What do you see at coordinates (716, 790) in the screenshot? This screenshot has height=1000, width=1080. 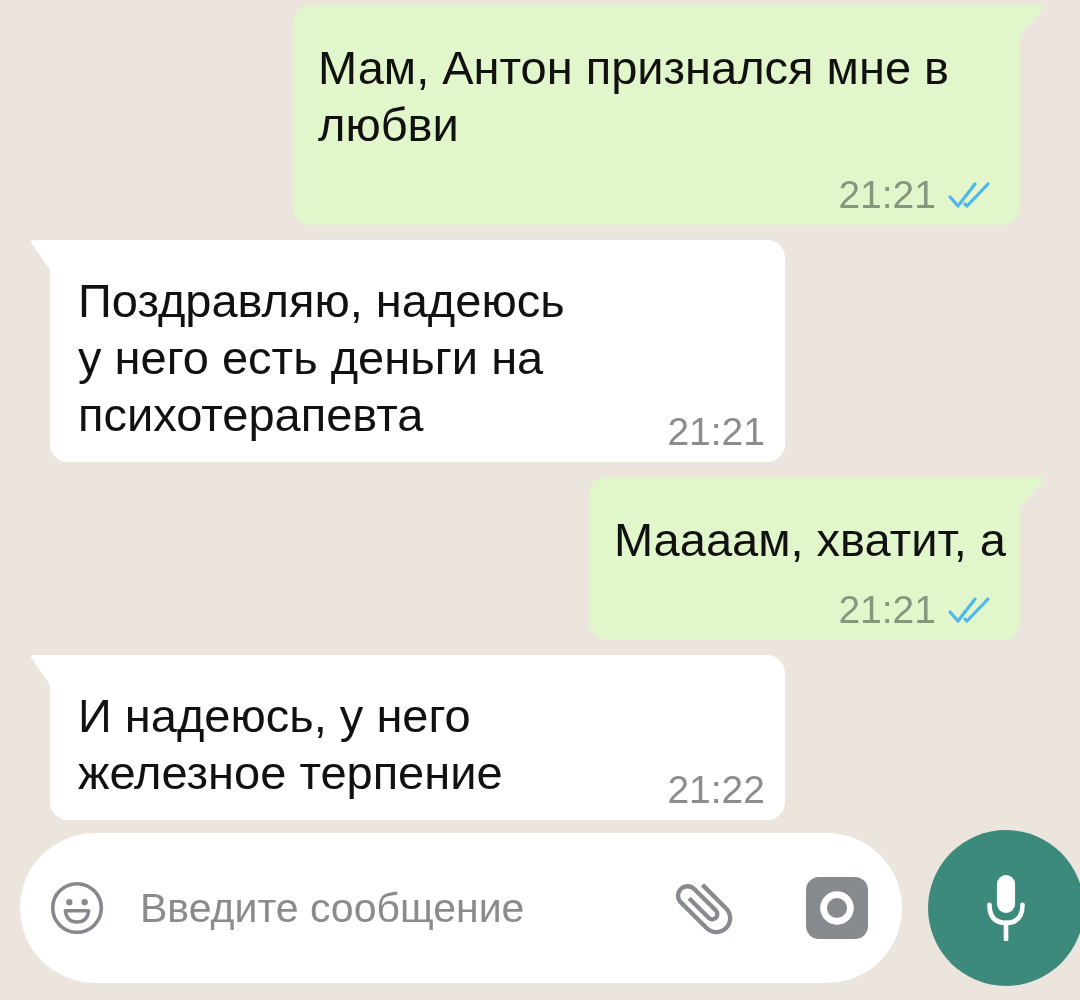 I see `message-time: 21:22` at bounding box center [716, 790].